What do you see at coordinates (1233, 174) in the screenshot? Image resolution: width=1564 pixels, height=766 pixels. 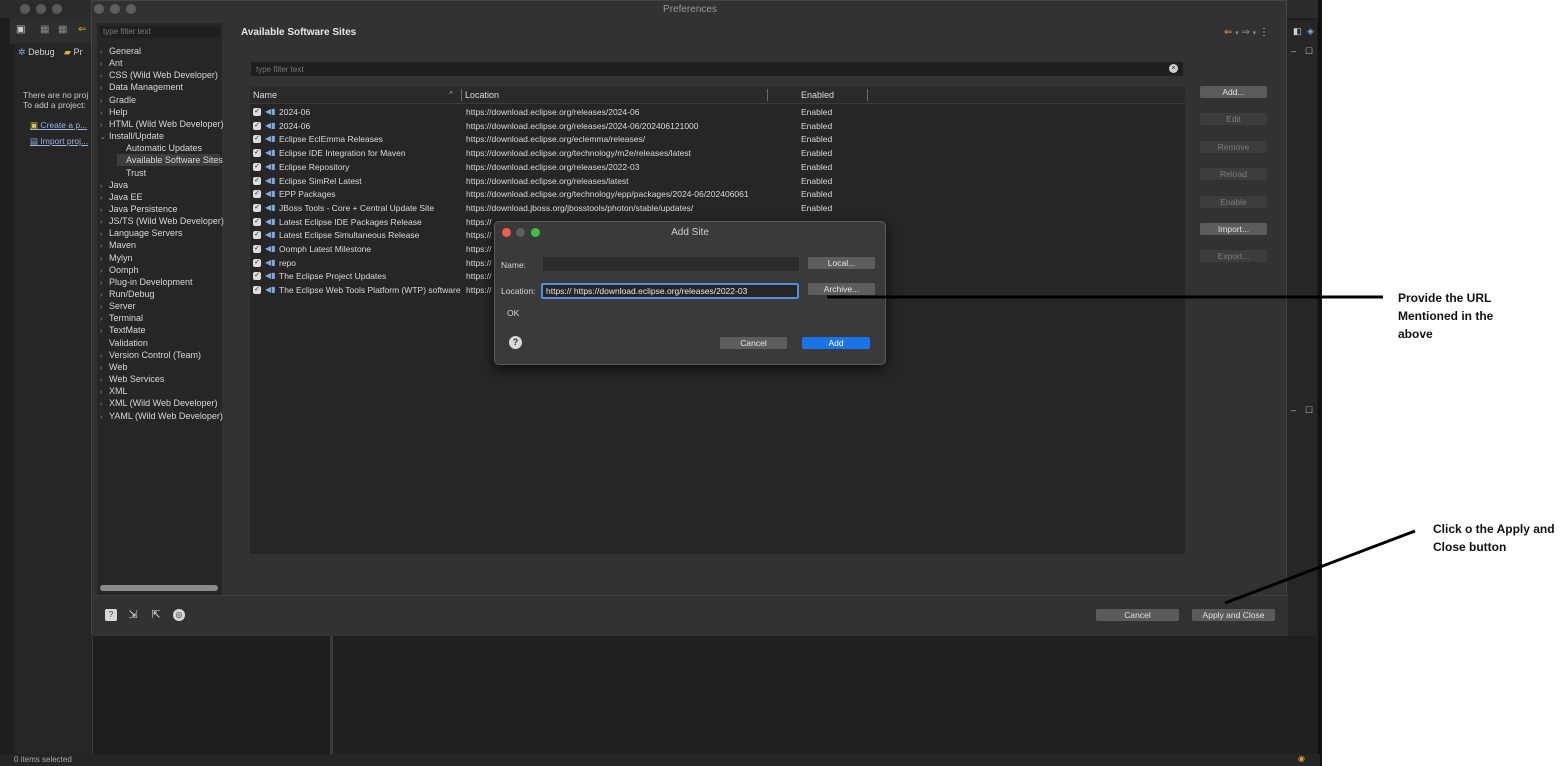 I see `side-button: Reload` at bounding box center [1233, 174].